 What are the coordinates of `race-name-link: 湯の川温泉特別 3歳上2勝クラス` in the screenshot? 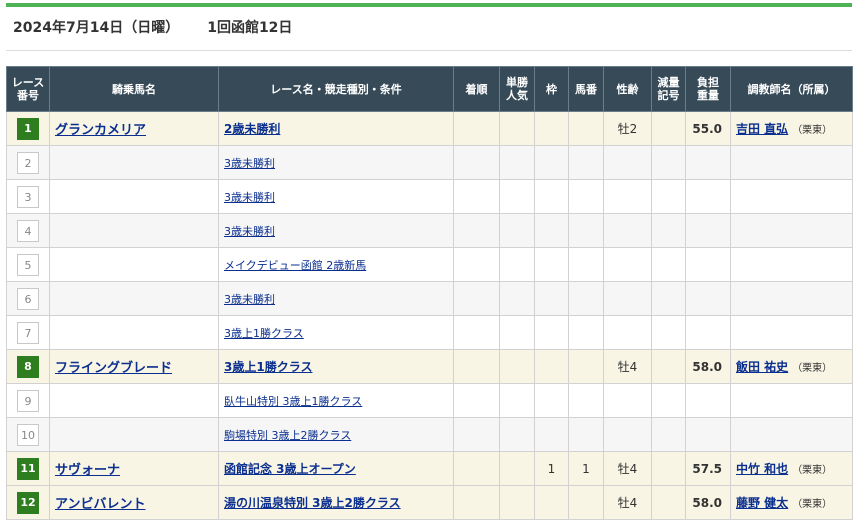 It's located at (312, 503).